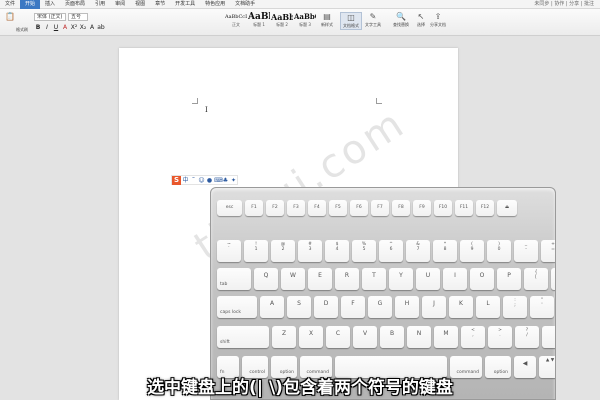  I want to click on keyboard-key: ! 1, so click(256, 251).